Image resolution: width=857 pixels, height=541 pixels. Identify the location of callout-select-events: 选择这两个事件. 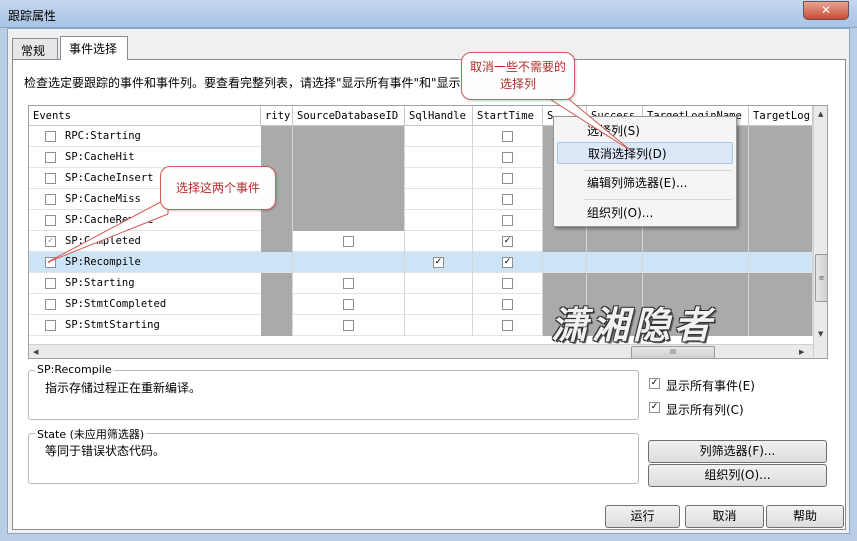
(218, 188).